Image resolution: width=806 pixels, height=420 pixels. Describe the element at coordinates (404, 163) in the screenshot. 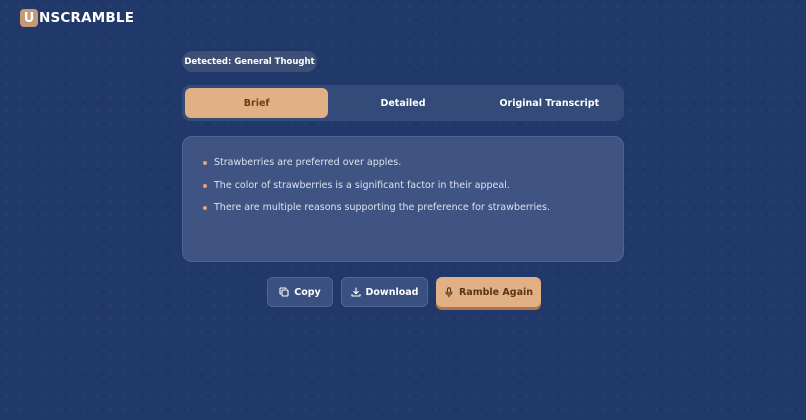

I see `summary-bullet: Strawberries are preferred over apples.` at that location.